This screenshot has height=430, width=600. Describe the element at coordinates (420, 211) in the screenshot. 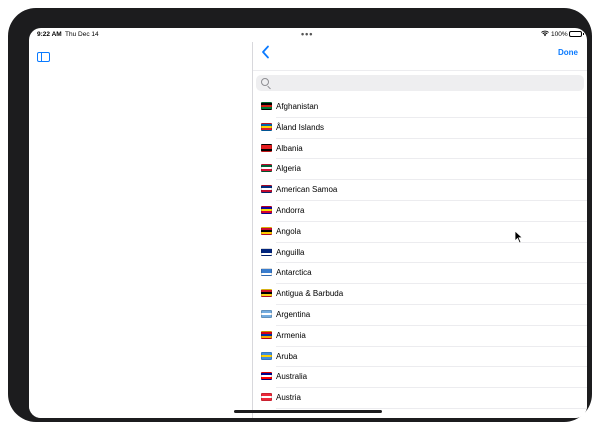

I see `country-row: Andorra` at that location.